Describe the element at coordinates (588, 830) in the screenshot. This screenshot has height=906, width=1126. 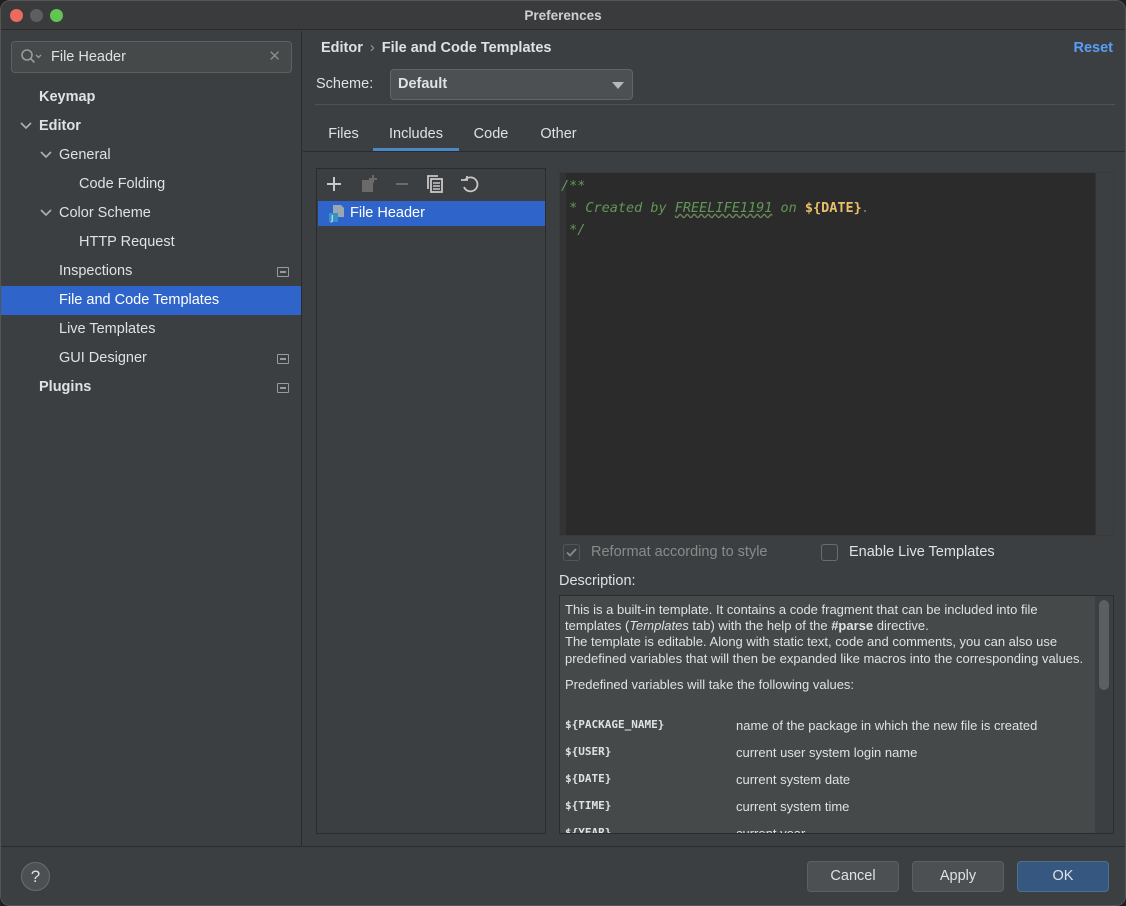
I see `variable-name: ${YEAR}` at that location.